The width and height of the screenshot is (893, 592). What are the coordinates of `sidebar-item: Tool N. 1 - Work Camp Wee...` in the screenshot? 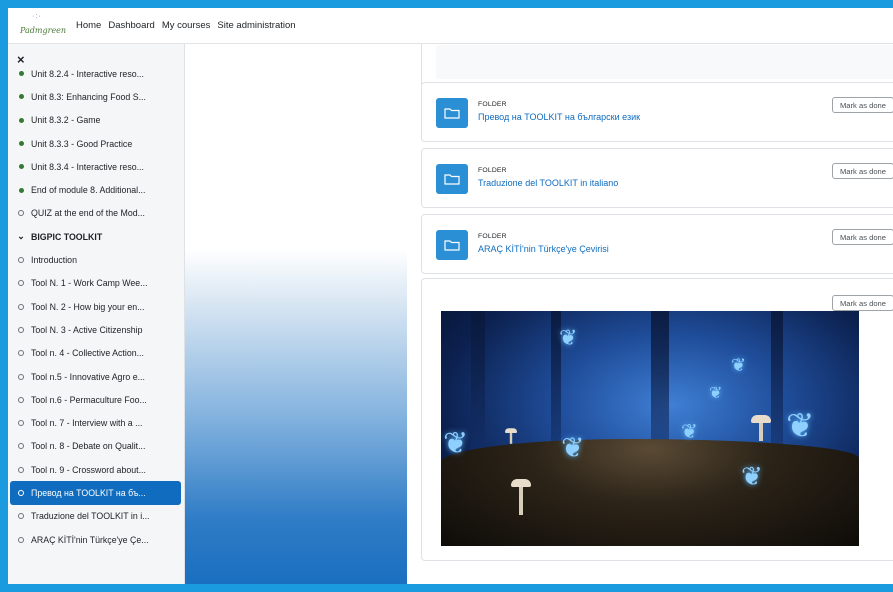 It's located at (96, 283).